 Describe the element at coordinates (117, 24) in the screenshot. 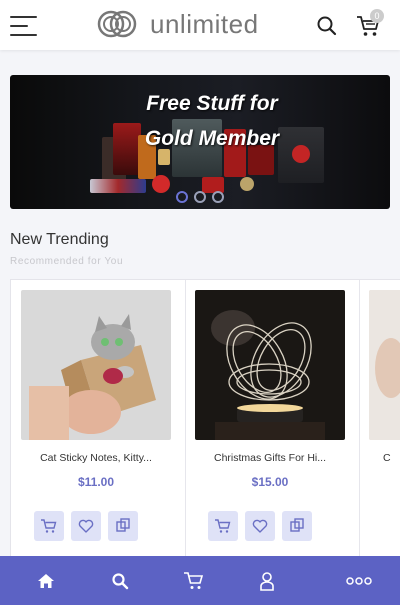

I see `logo-mark-icon` at that location.